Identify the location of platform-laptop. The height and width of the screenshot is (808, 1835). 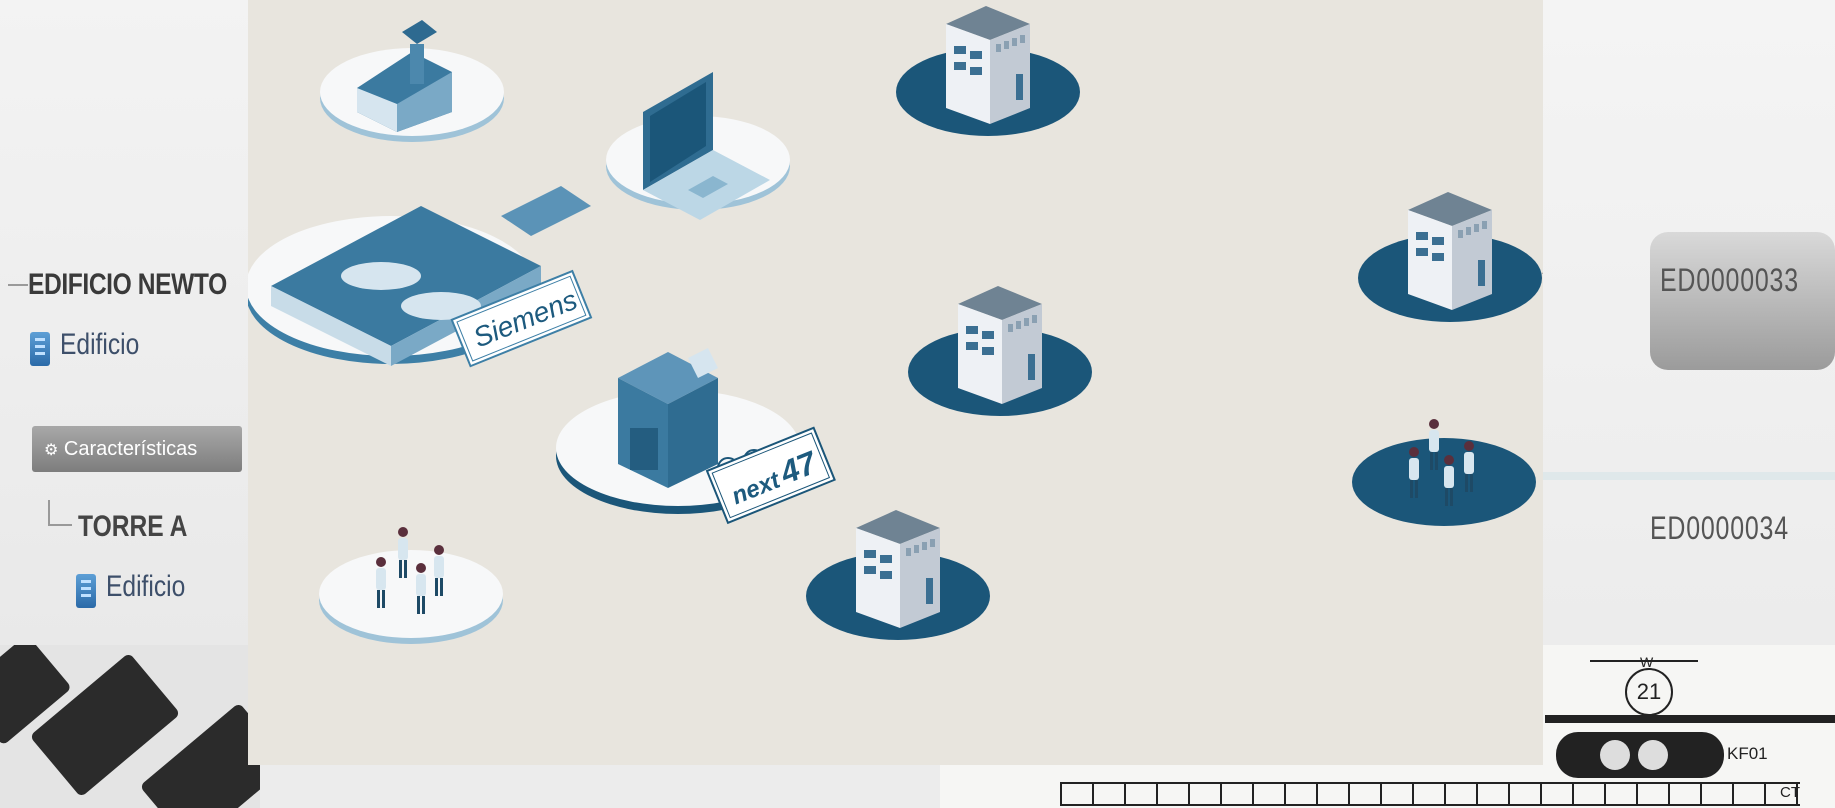
(698, 146).